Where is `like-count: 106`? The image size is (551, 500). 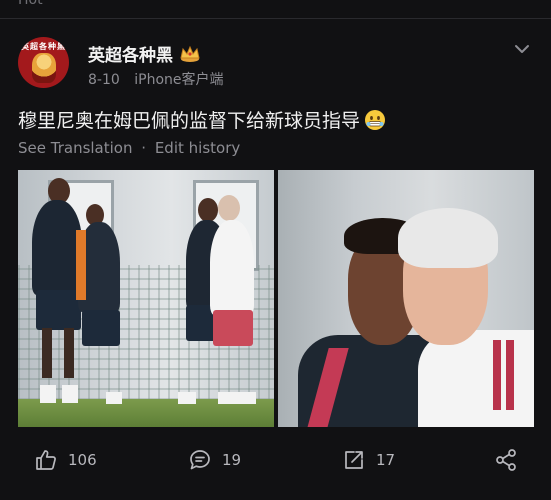 like-count: 106 is located at coordinates (82, 460).